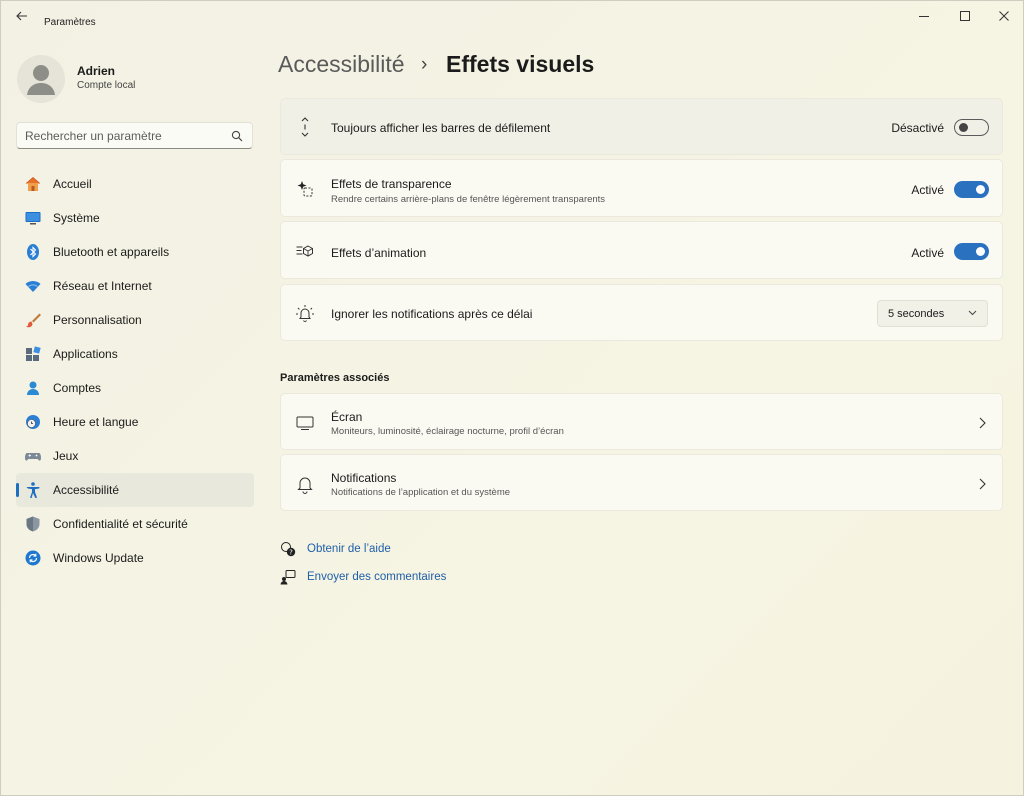  I want to click on close-icon, so click(1004, 16).